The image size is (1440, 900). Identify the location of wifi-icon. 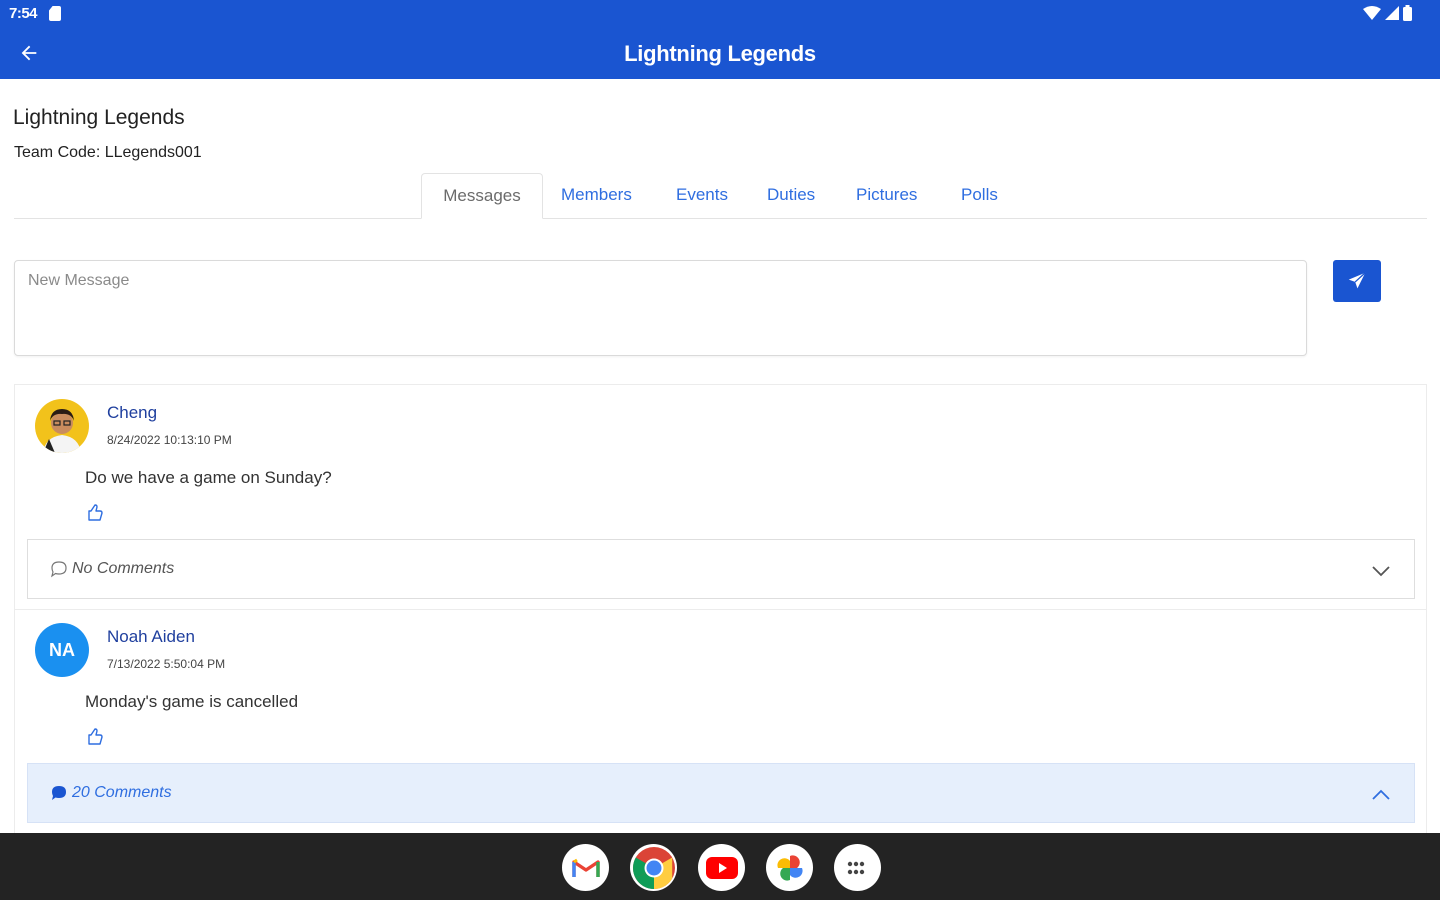
(1372, 13).